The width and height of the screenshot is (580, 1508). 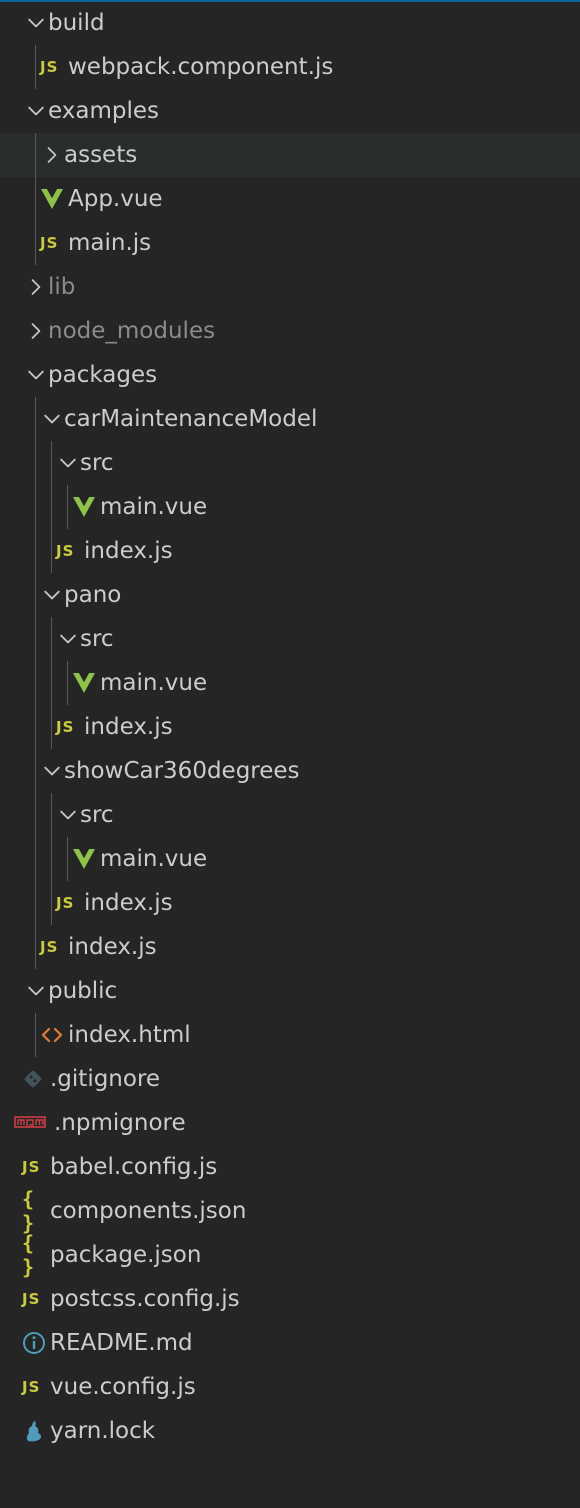 What do you see at coordinates (121, 1343) in the screenshot?
I see `tree-item-label: README.md` at bounding box center [121, 1343].